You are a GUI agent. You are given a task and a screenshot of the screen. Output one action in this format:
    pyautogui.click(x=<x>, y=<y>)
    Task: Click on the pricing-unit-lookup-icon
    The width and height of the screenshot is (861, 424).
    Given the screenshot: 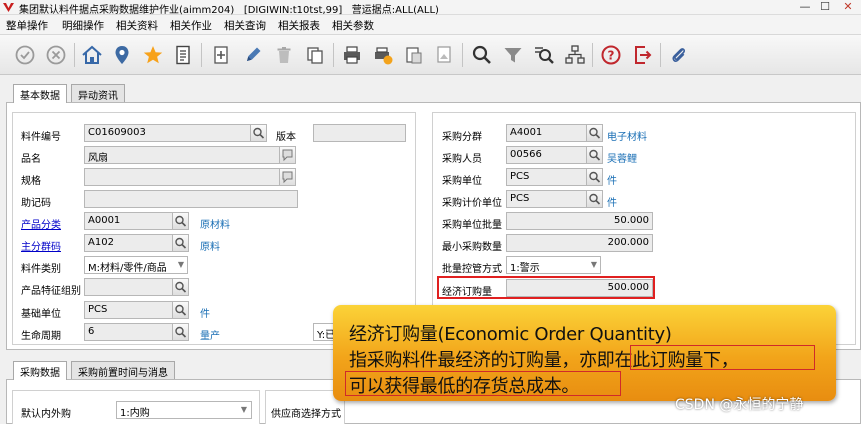 What is the action you would take?
    pyautogui.click(x=594, y=199)
    